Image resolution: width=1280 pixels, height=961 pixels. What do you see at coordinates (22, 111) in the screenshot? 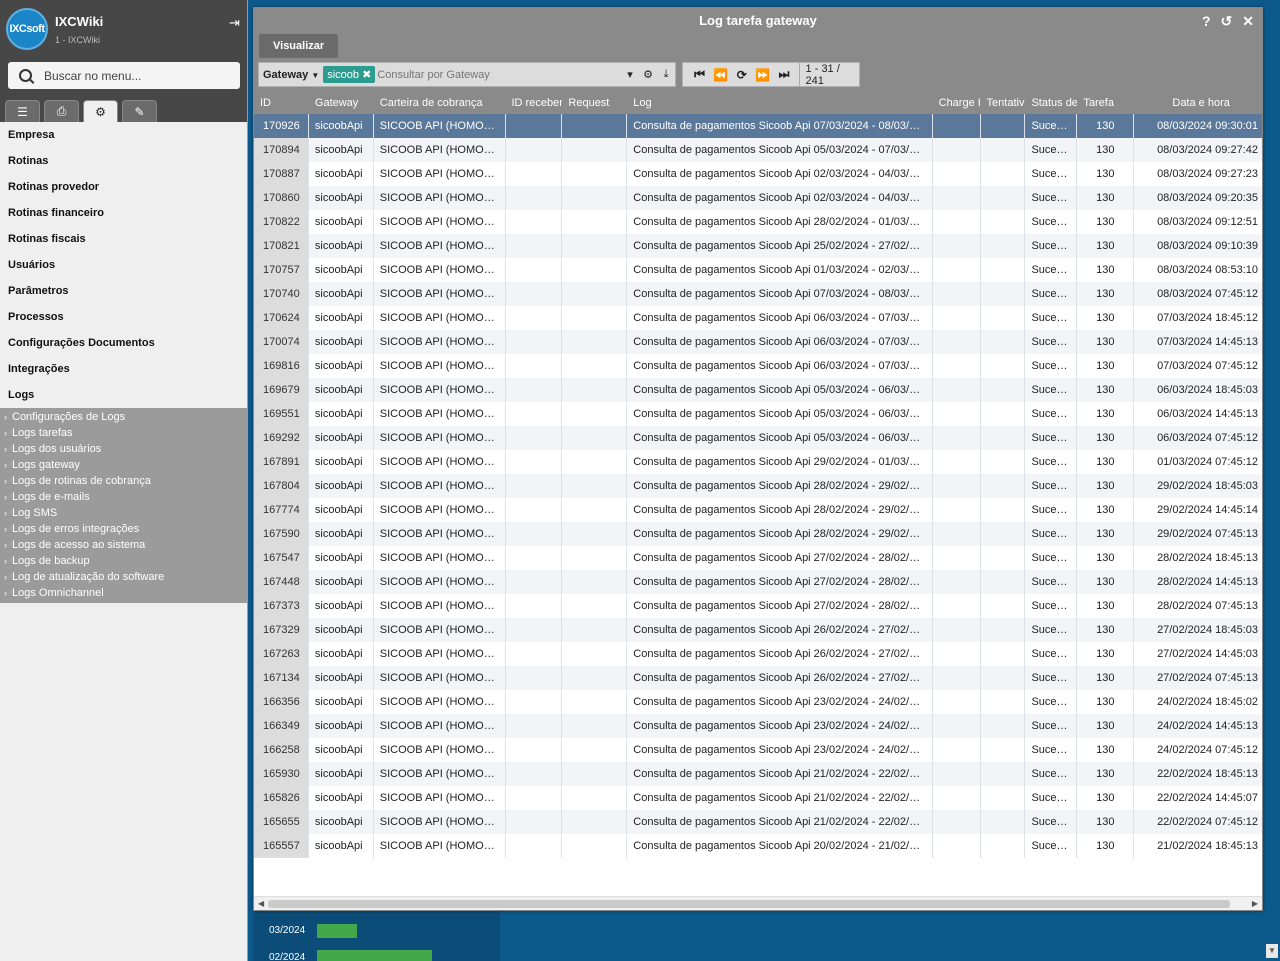
I see `list-icon: ☰` at bounding box center [22, 111].